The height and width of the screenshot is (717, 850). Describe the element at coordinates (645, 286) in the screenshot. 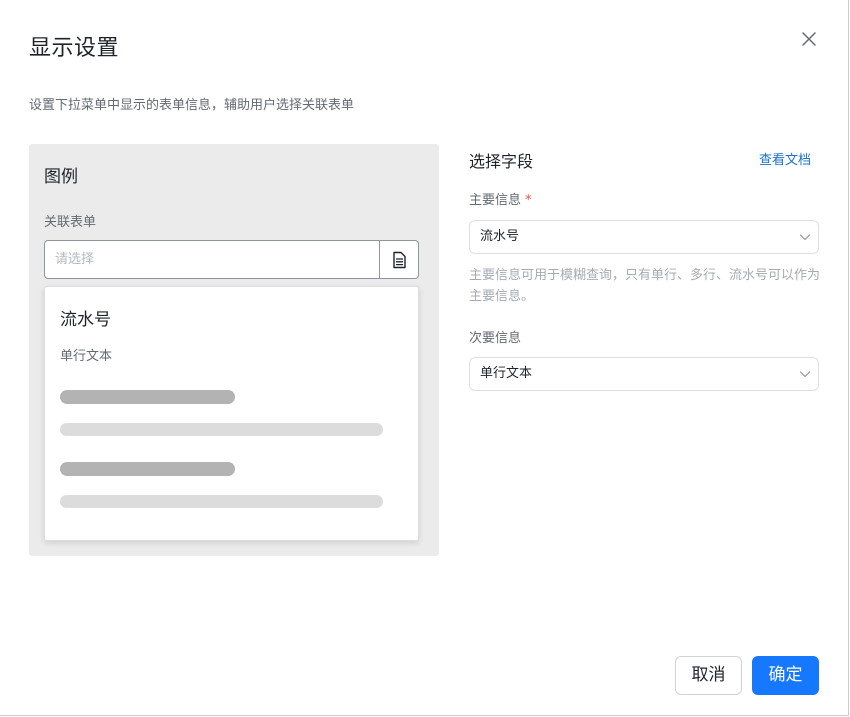

I see `primary-info-help: 主要信息可用于模糊查询，只有单行、多行、流水号可以作为主要信息。` at that location.